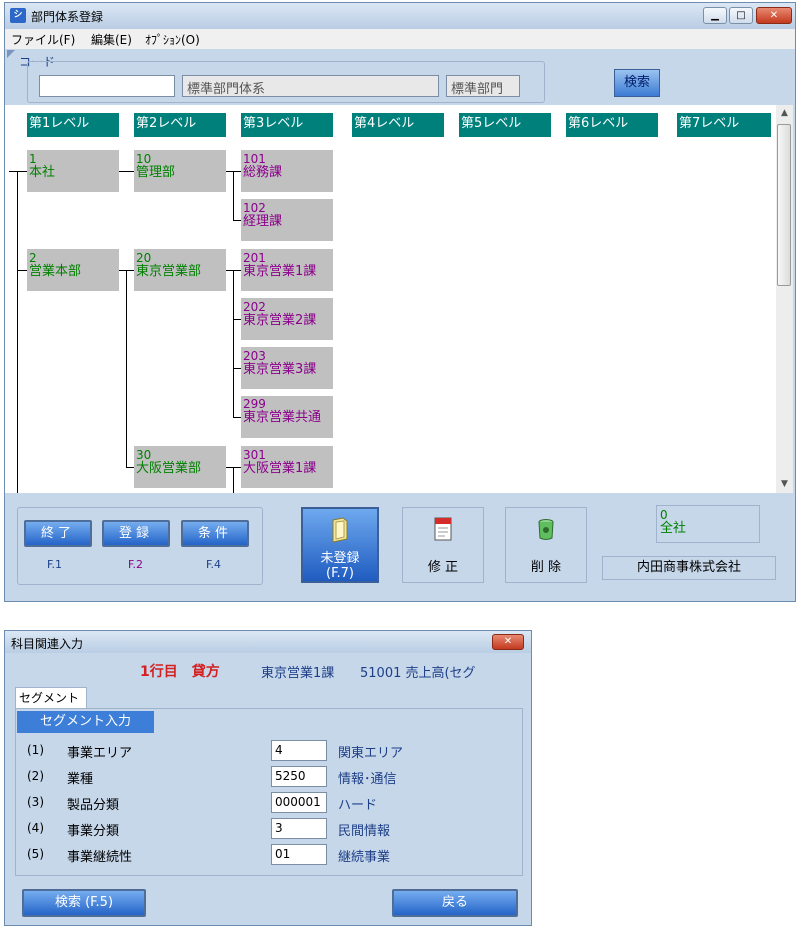 This screenshot has height=931, width=800. I want to click on node-name: 大阪営業部, so click(169, 468).